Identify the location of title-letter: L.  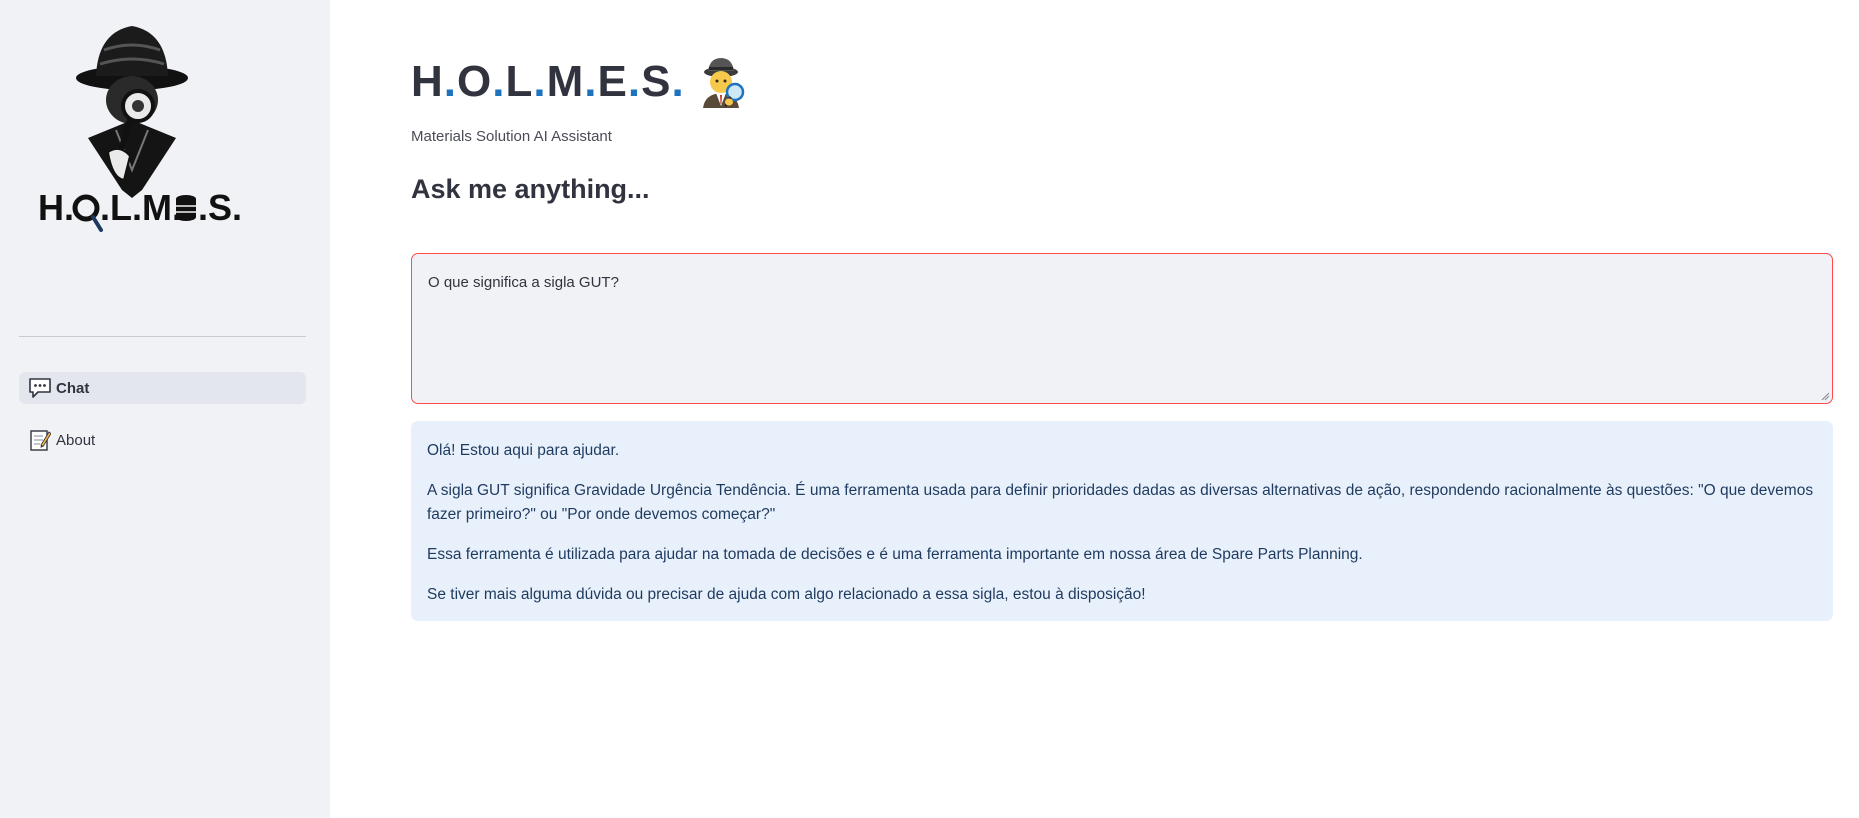
(519, 81).